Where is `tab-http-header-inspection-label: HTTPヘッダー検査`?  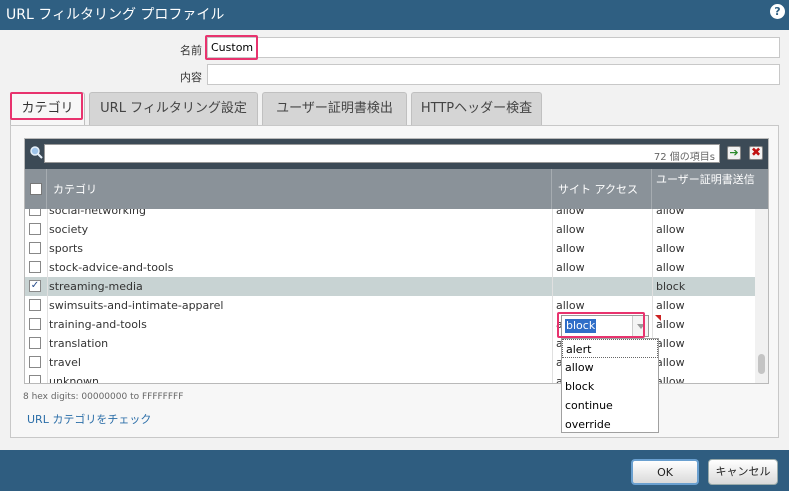 tab-http-header-inspection-label: HTTPヘッダー検査 is located at coordinates (476, 108).